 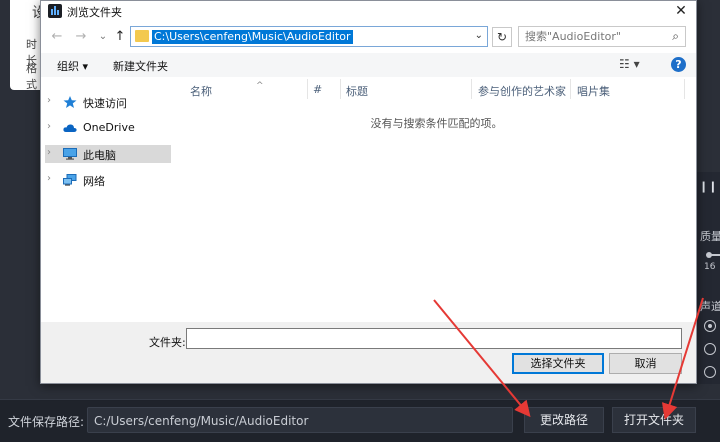 I want to click on recent-locations-chevron-icon: ⌄, so click(x=103, y=37).